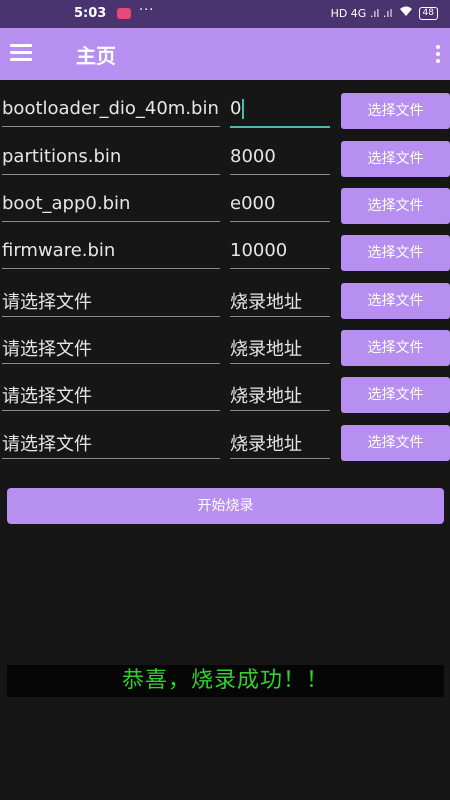  Describe the element at coordinates (280, 207) in the screenshot. I see `address-field: e000` at that location.